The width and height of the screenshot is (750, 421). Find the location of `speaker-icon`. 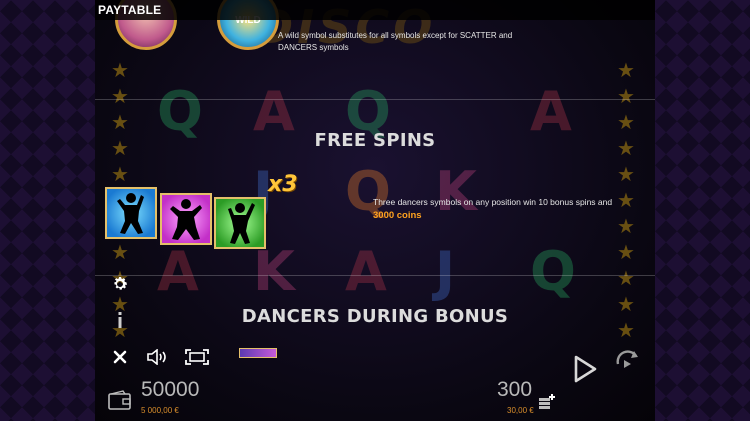

speaker-icon is located at coordinates (156, 357).